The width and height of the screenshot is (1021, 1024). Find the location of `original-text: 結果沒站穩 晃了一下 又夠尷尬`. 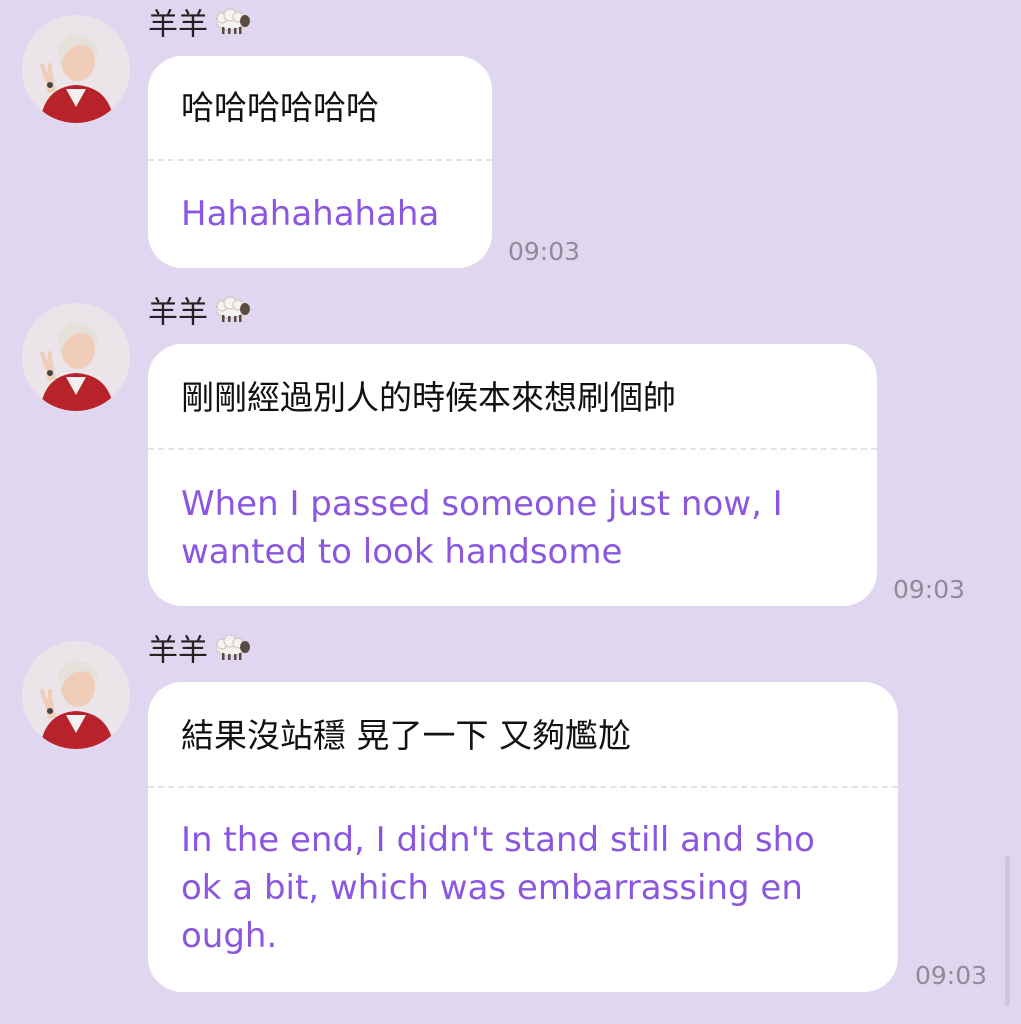

original-text: 結果沒站穩 晃了一下 又夠尷尬 is located at coordinates (406, 735).